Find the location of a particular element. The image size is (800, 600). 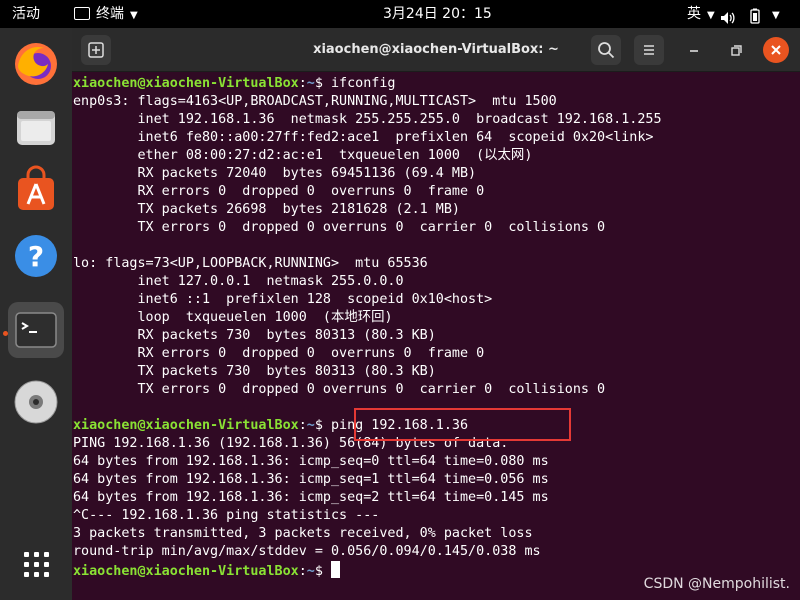

close-button is located at coordinates (776, 50).